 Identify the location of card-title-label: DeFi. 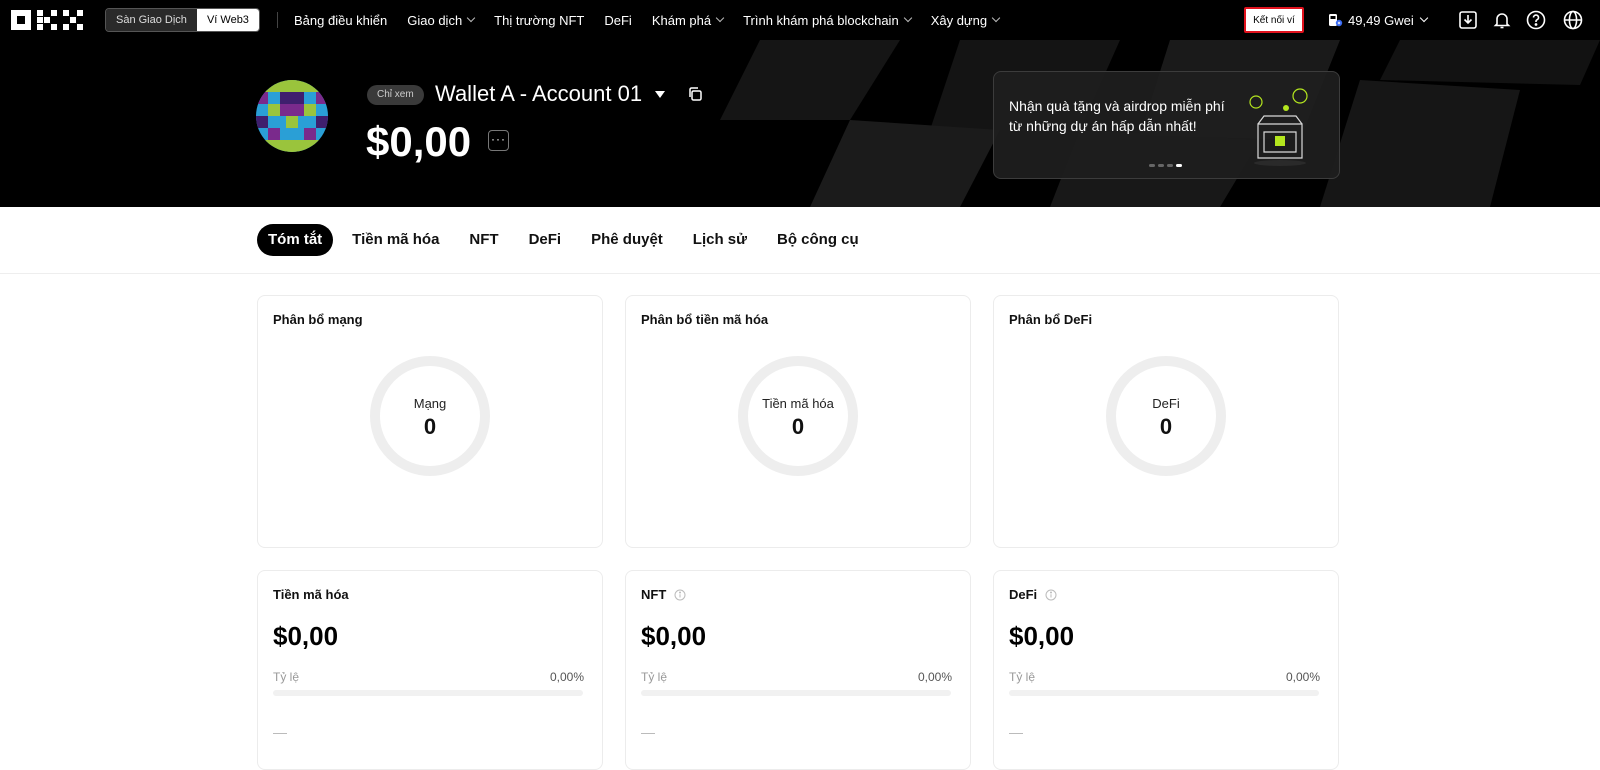
(1023, 594).